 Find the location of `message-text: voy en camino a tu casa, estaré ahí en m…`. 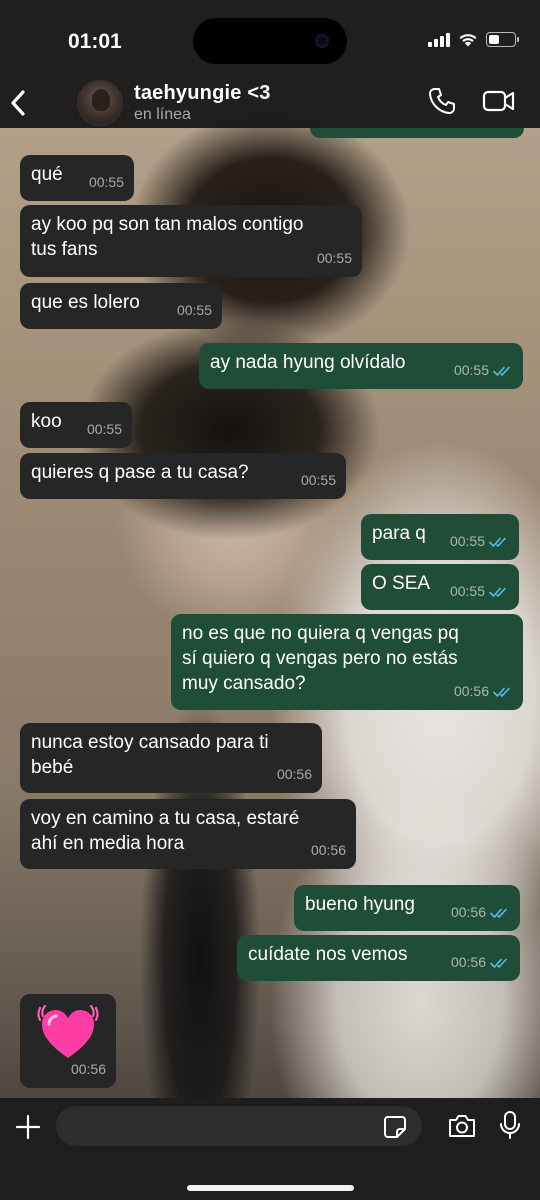

message-text: voy en camino a tu casa, estaré ahí en m… is located at coordinates (165, 831).